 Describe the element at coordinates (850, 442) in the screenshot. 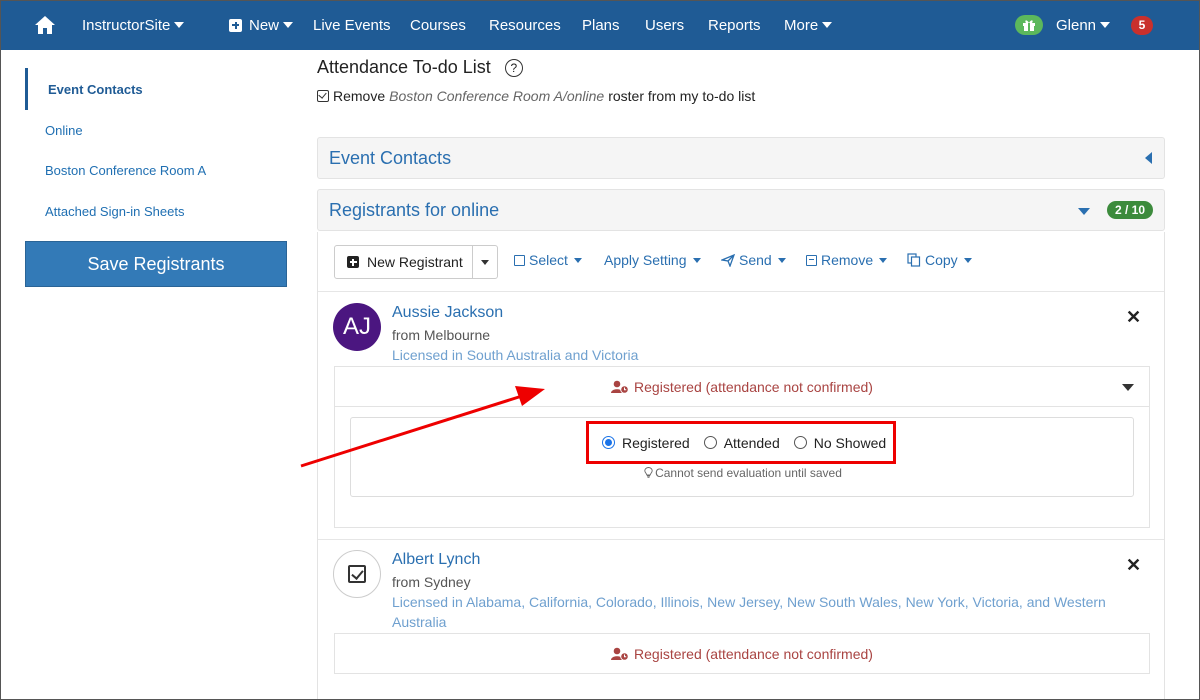

I see `radio-label: No Showed` at that location.